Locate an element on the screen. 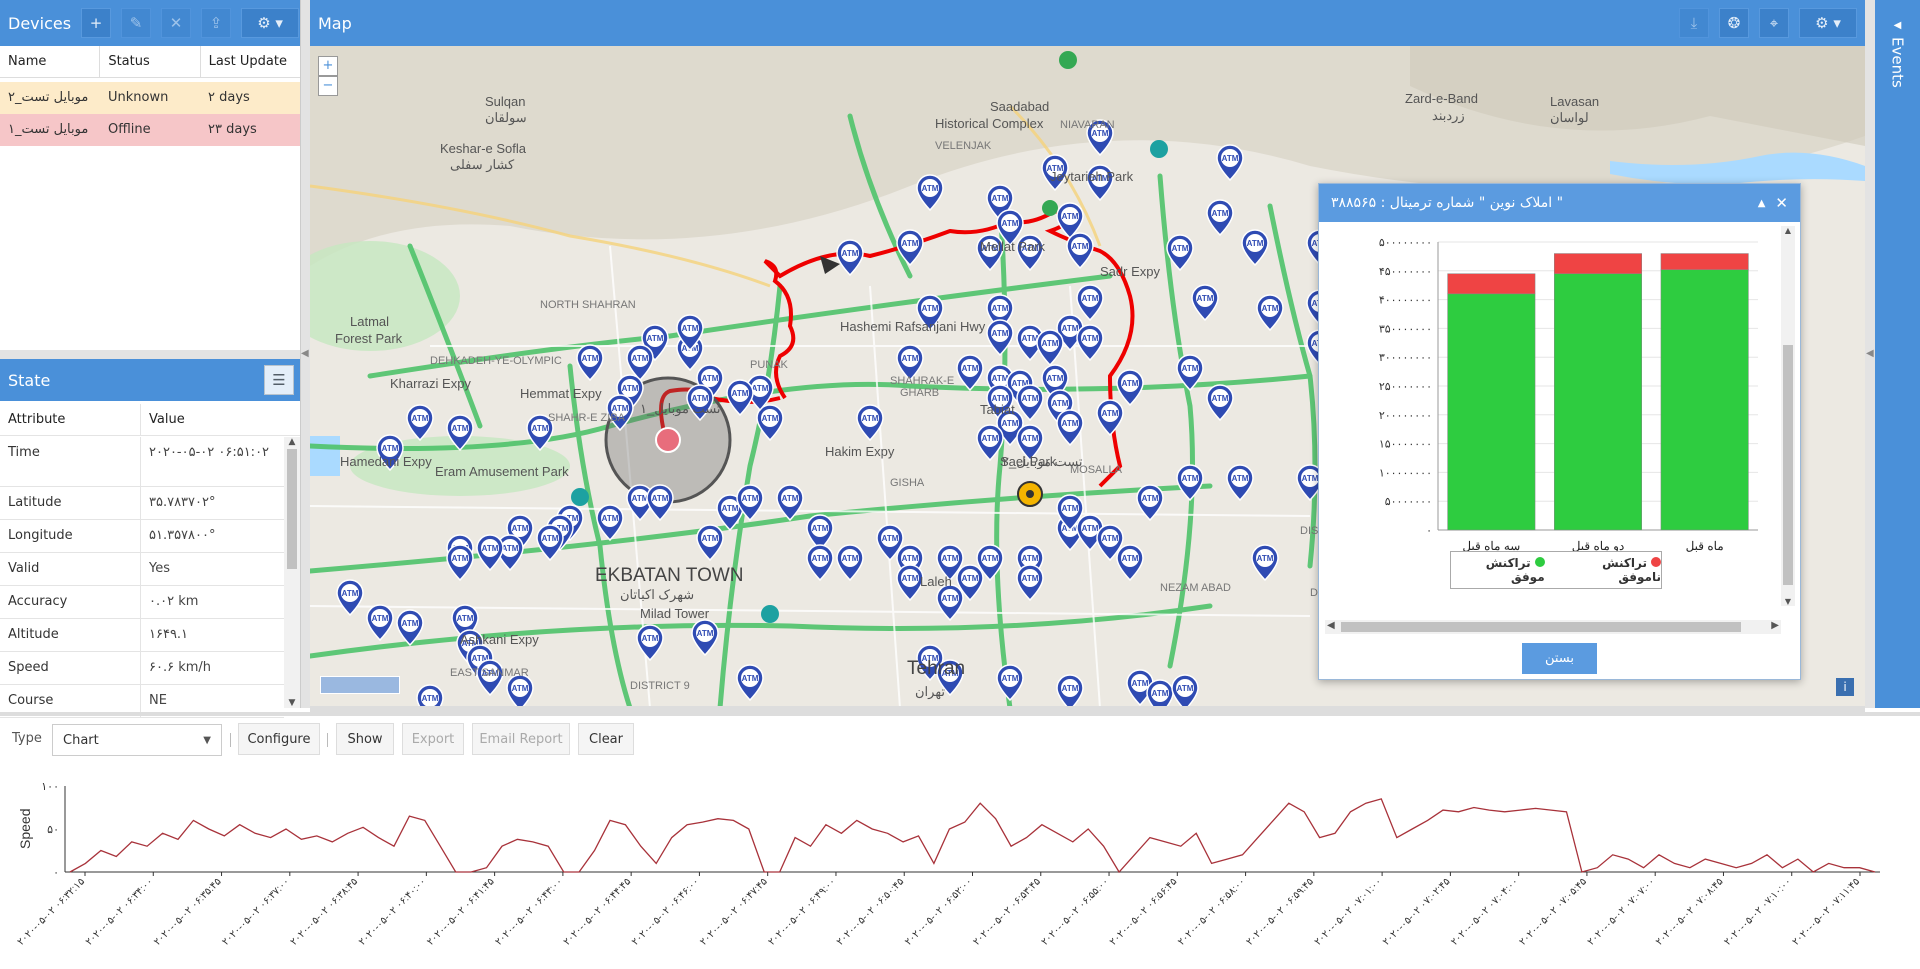  device-row: موبایل تست_۲ Unknown ۲ days is located at coordinates (150, 98).